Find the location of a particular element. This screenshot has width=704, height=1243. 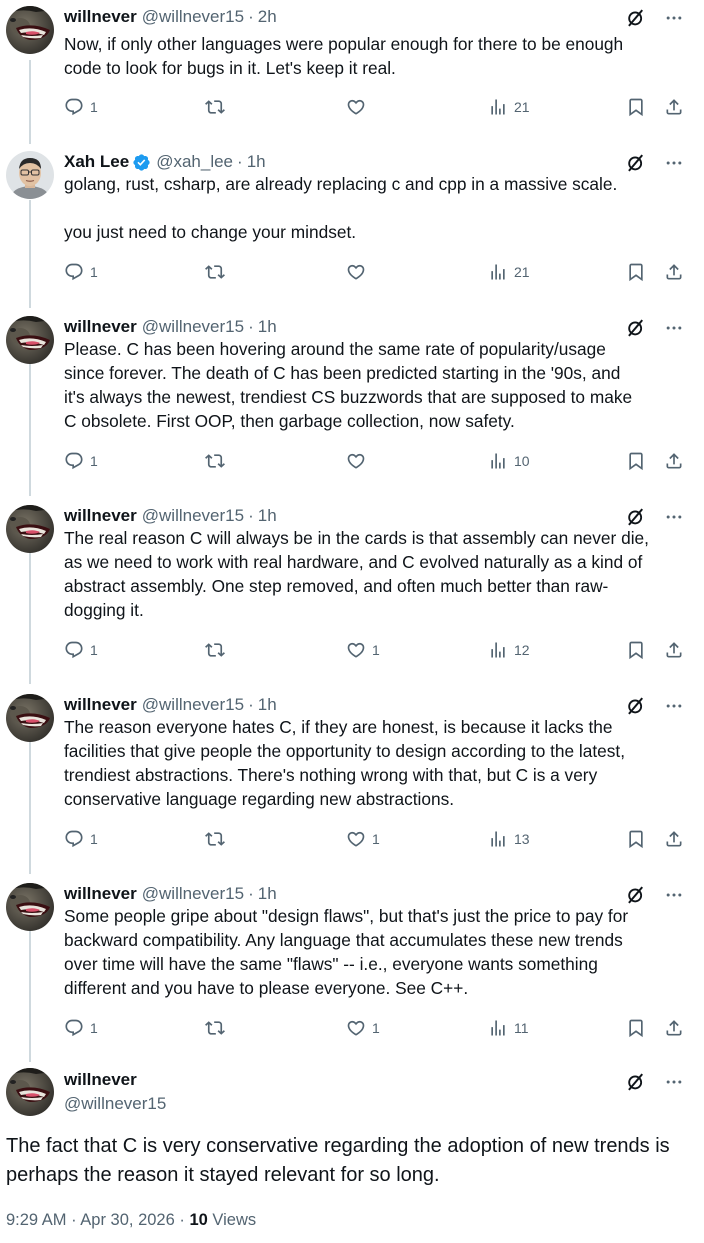

bookmark-icon is located at coordinates (636, 272).